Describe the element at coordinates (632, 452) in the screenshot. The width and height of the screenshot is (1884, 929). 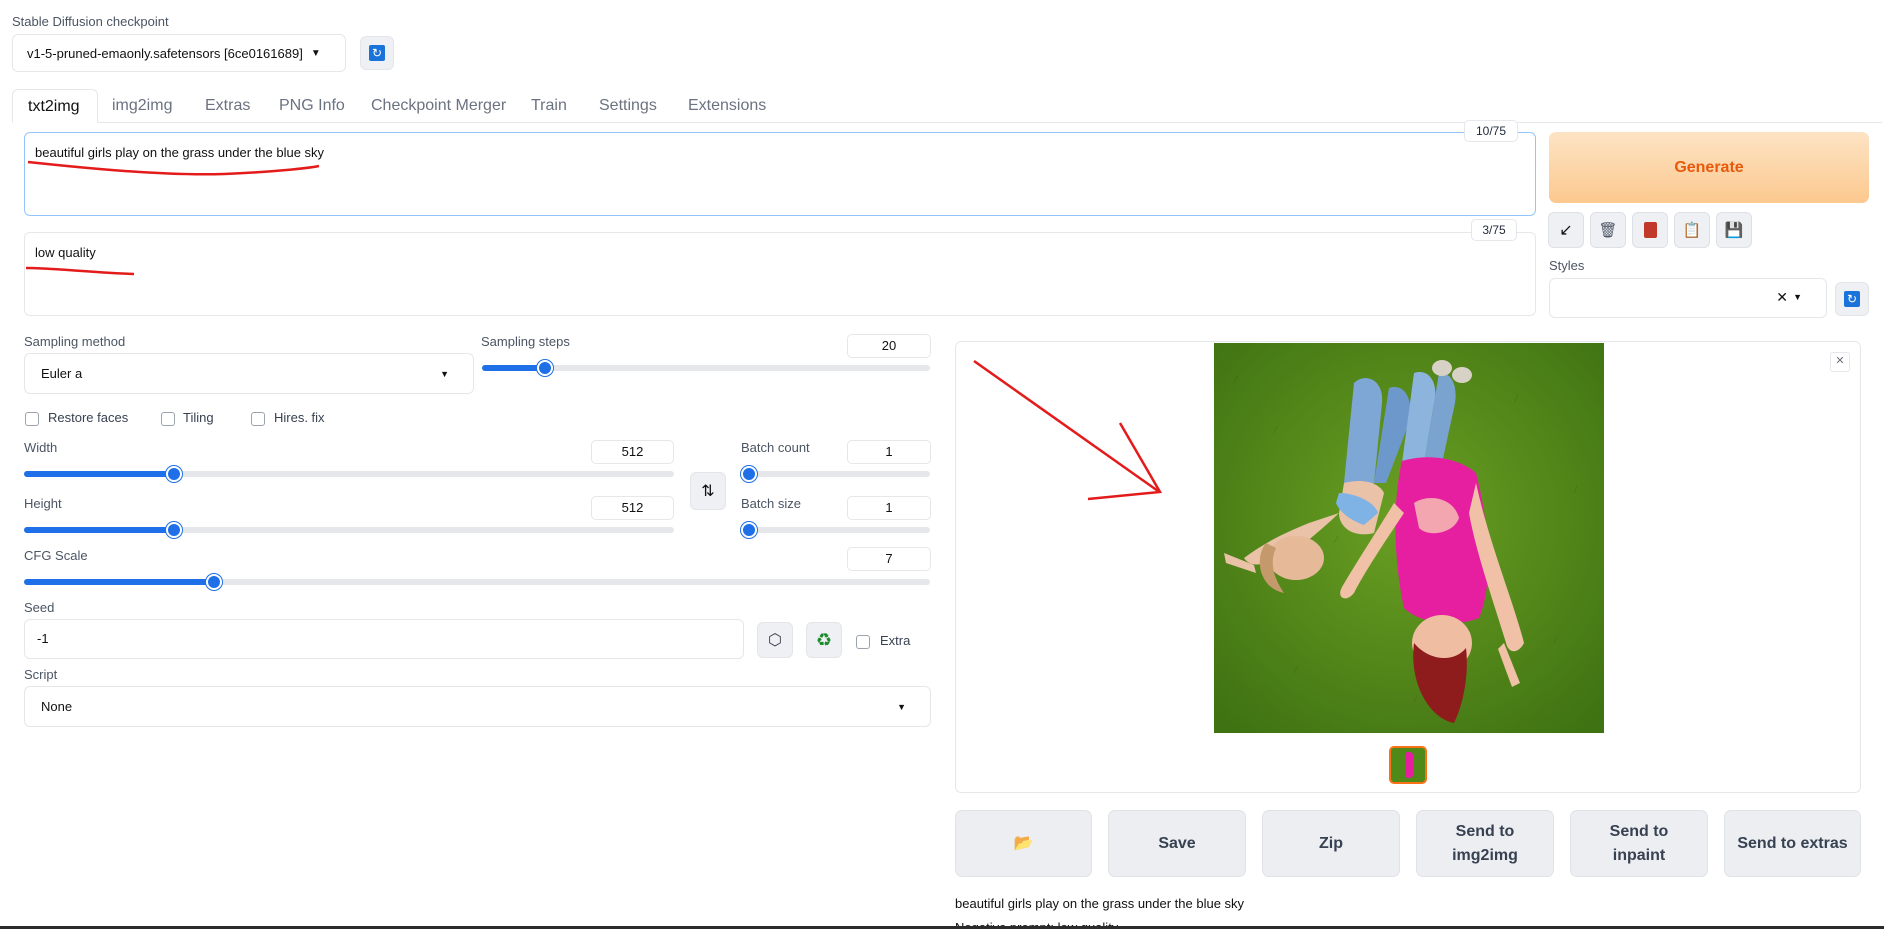
I see `width-input: 512` at that location.